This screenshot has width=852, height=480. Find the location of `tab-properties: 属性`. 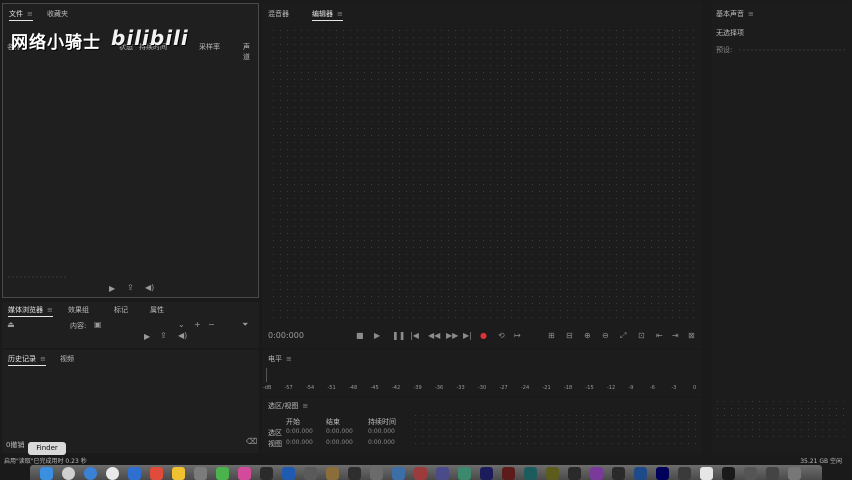

tab-properties: 属性 is located at coordinates (157, 310).